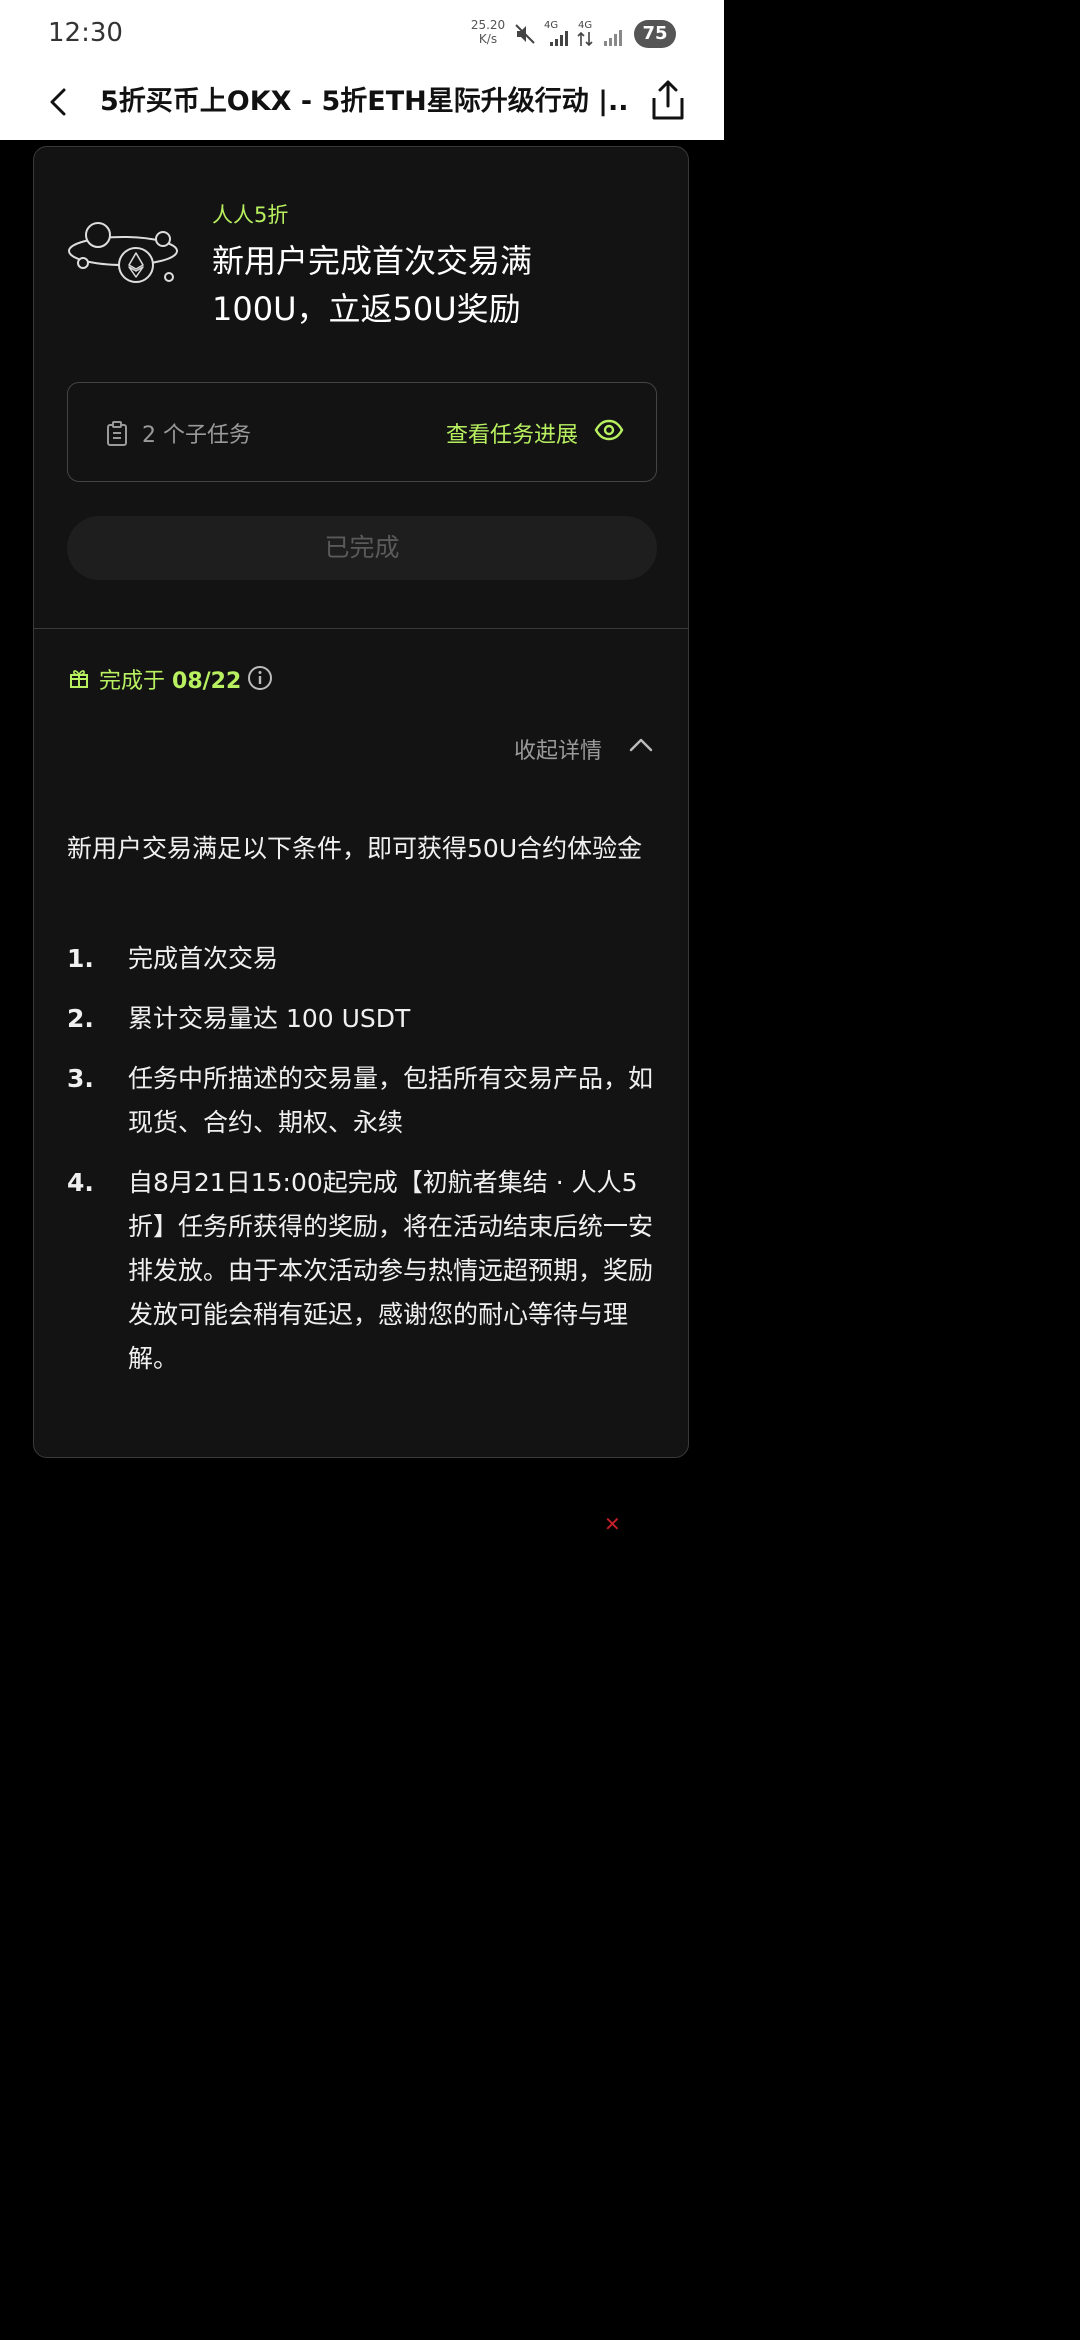 The height and width of the screenshot is (2340, 1080). I want to click on subtask-panel: 2 个子任务 查看任务进展, so click(362, 432).